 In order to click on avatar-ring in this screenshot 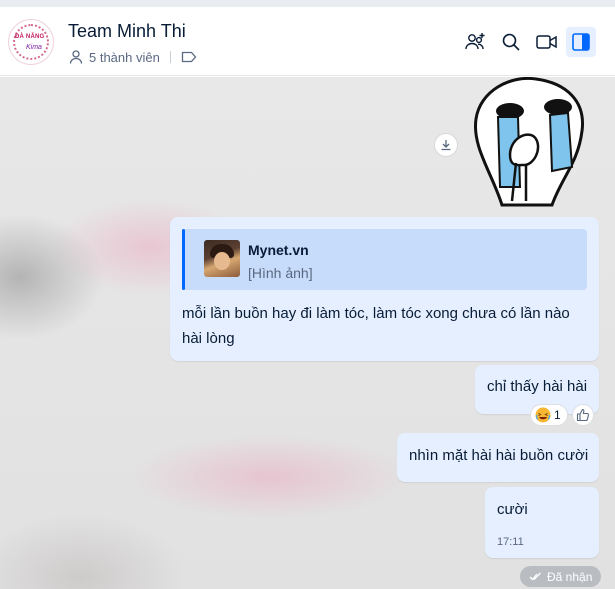, I will do `click(31, 42)`.